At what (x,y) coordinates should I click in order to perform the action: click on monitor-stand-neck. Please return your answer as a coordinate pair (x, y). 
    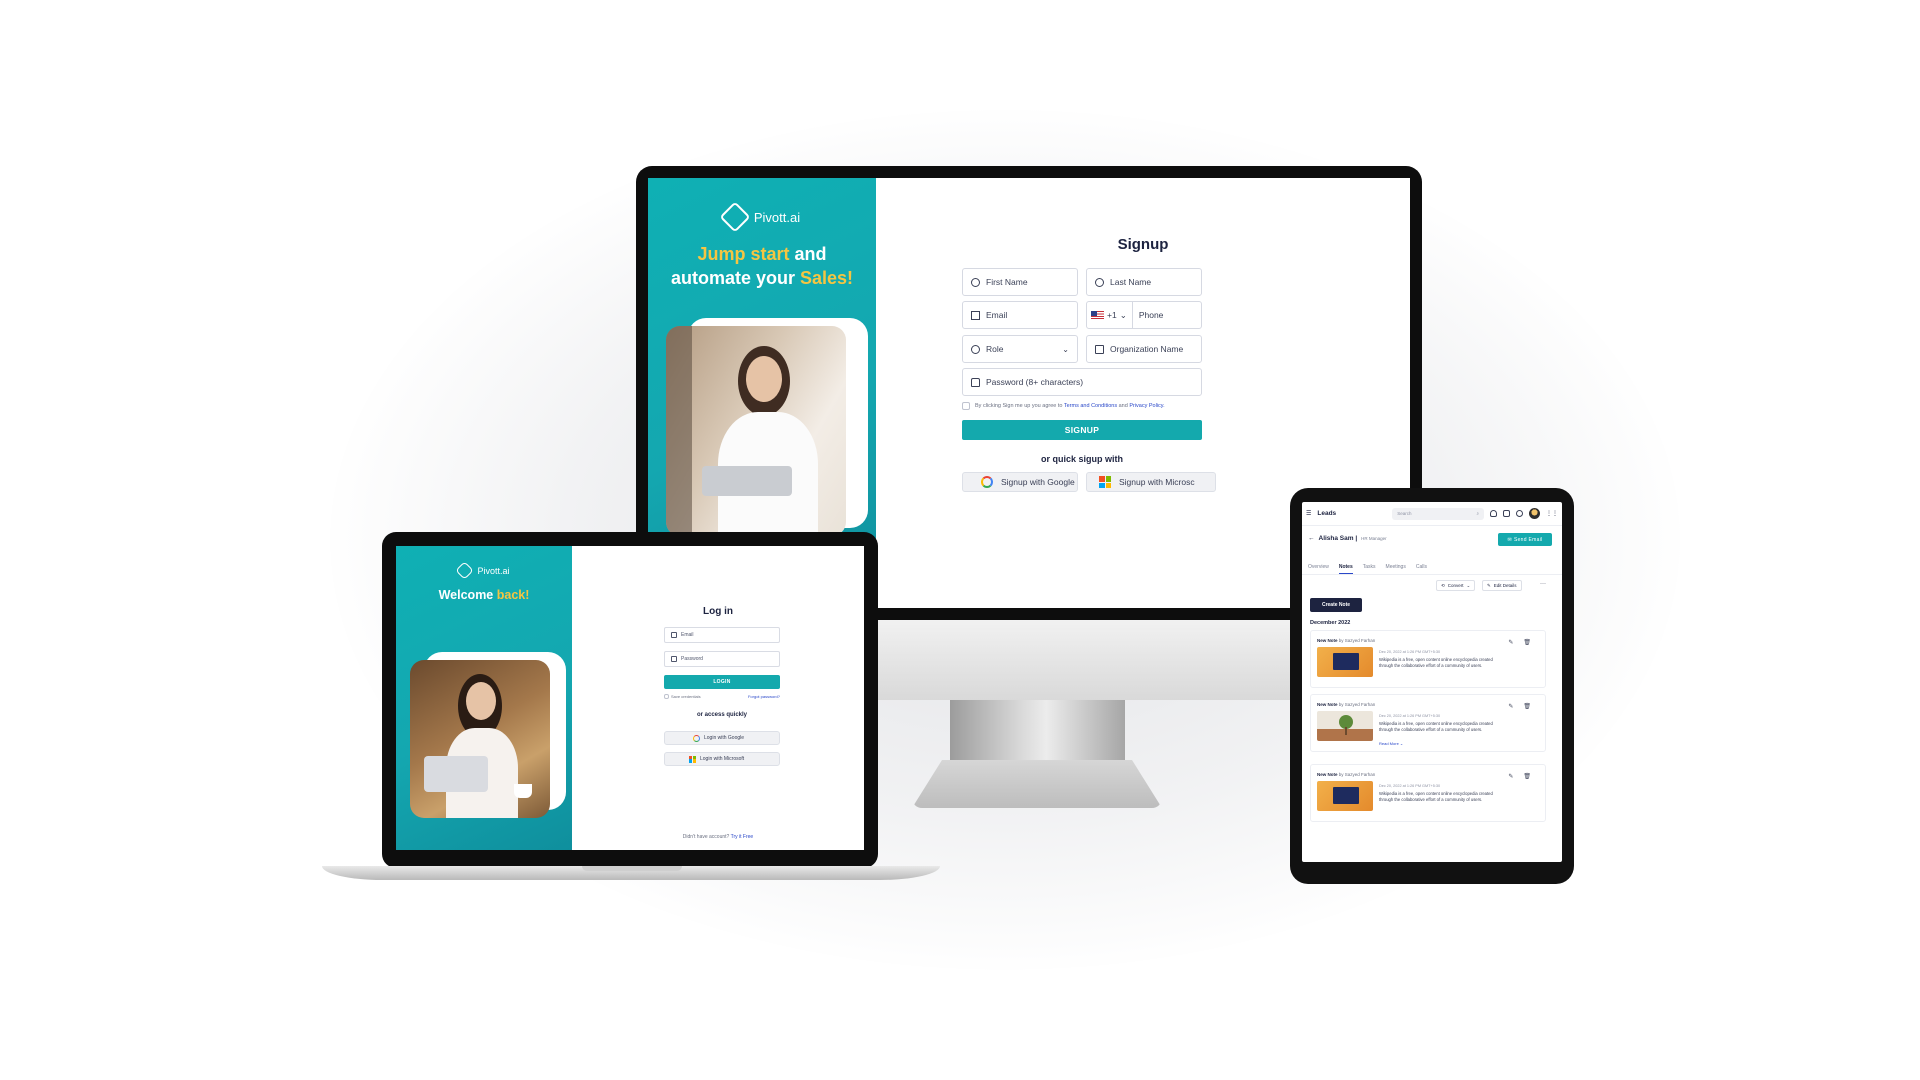
    Looking at the image, I should click on (1037, 730).